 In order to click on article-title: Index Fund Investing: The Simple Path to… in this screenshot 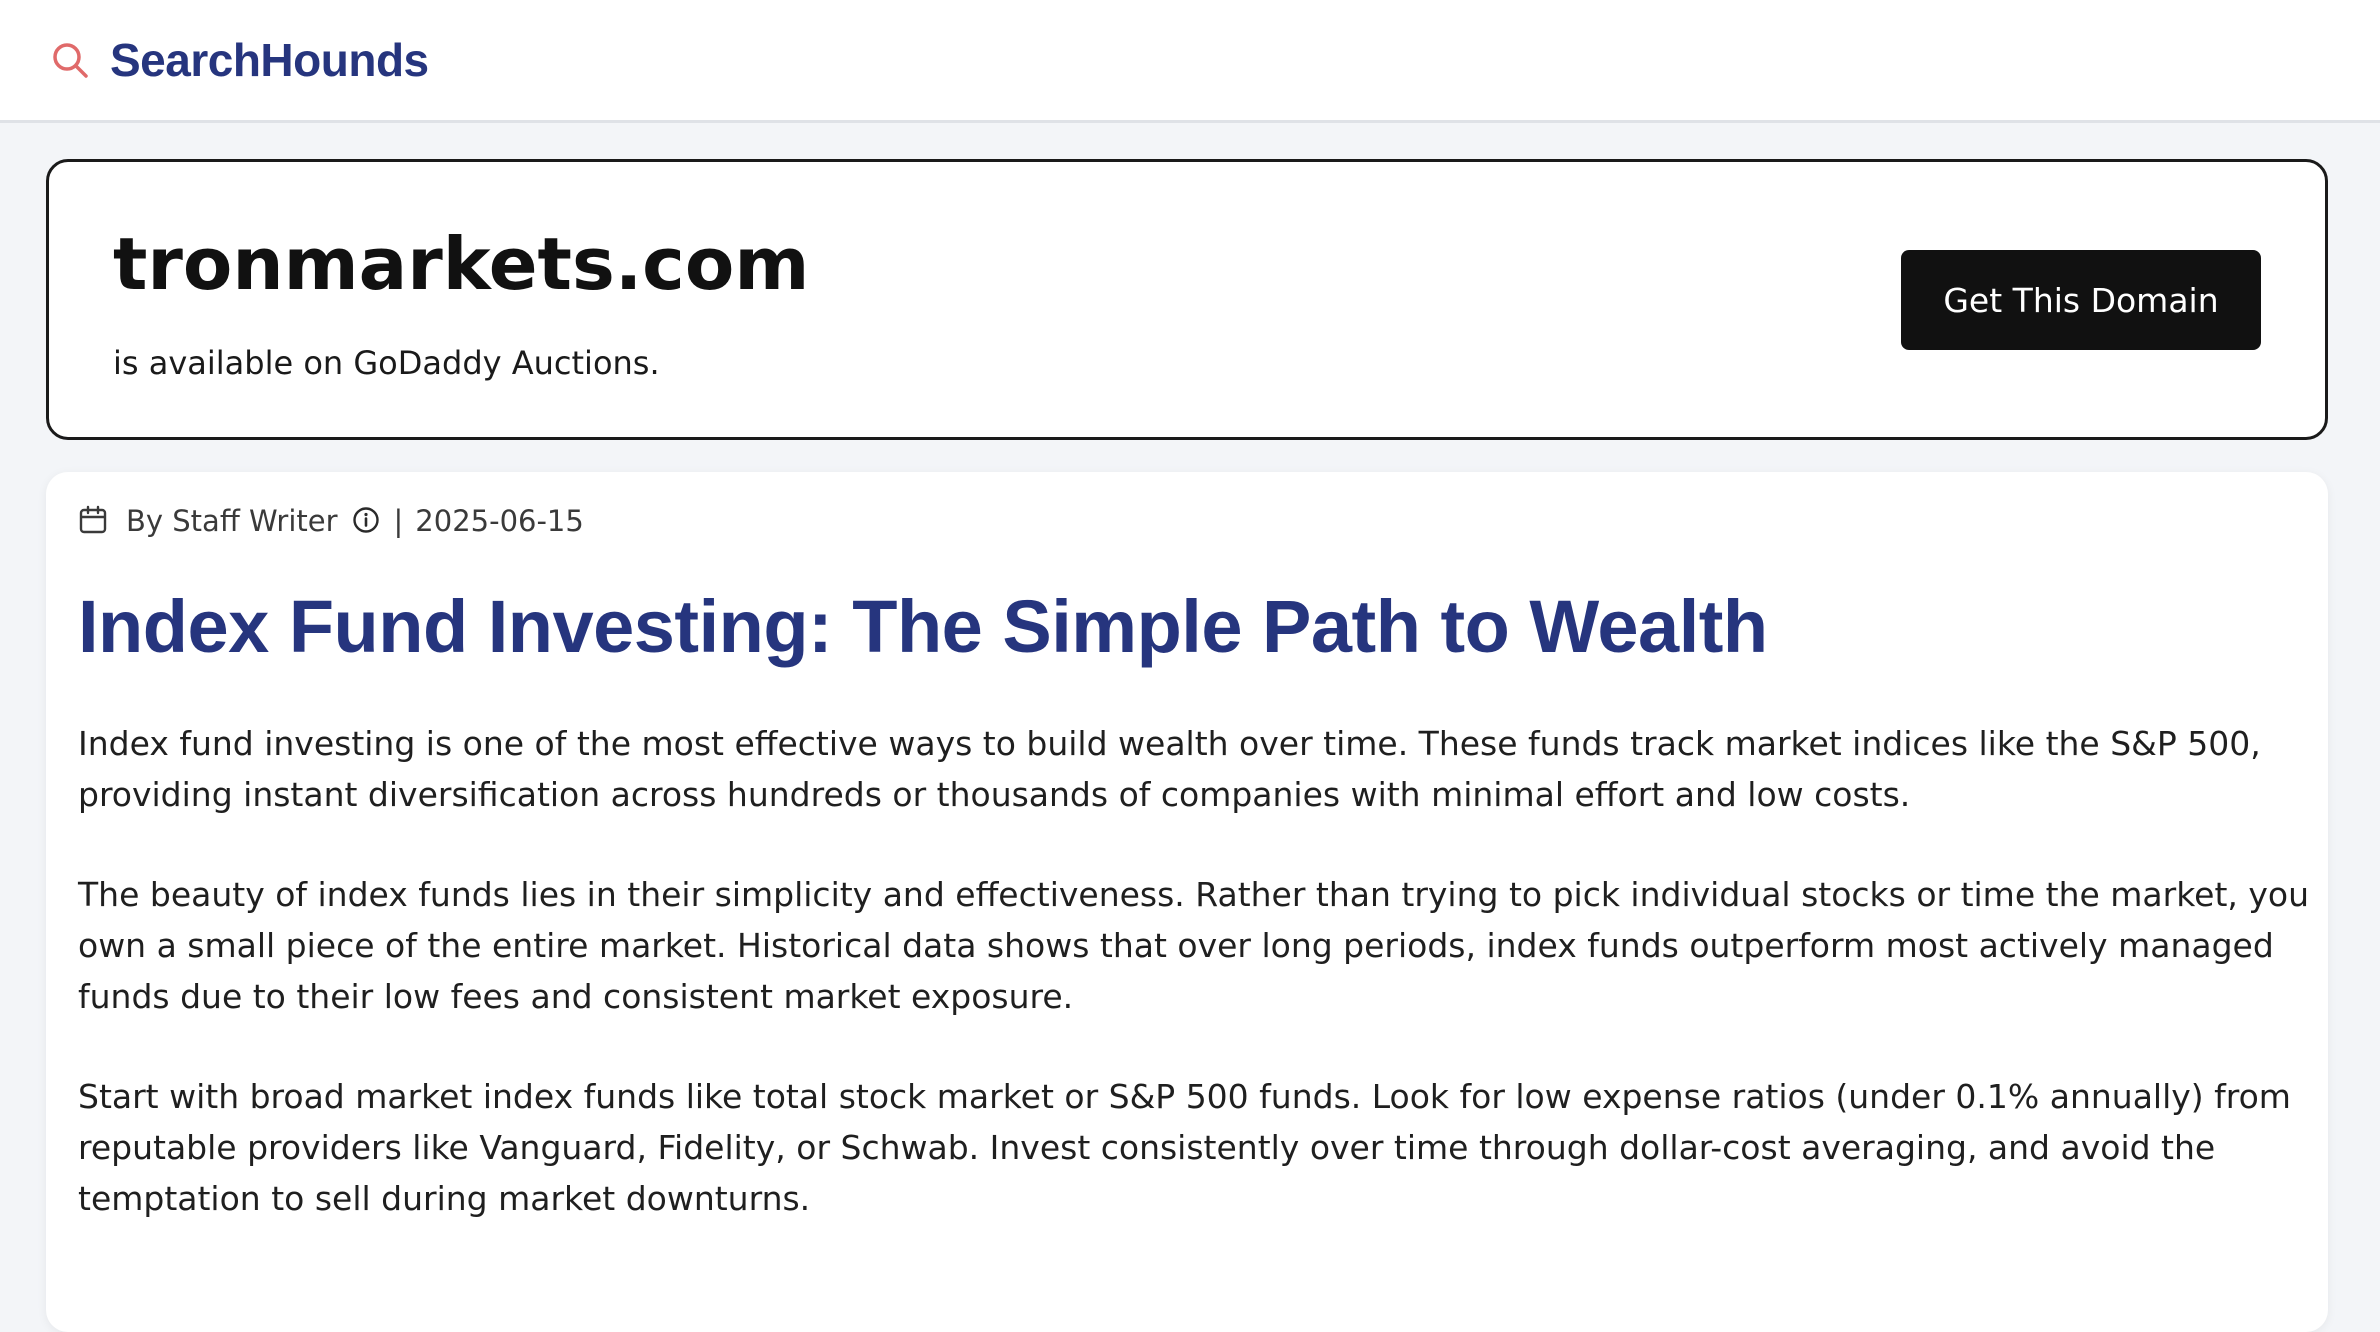, I will do `click(923, 626)`.